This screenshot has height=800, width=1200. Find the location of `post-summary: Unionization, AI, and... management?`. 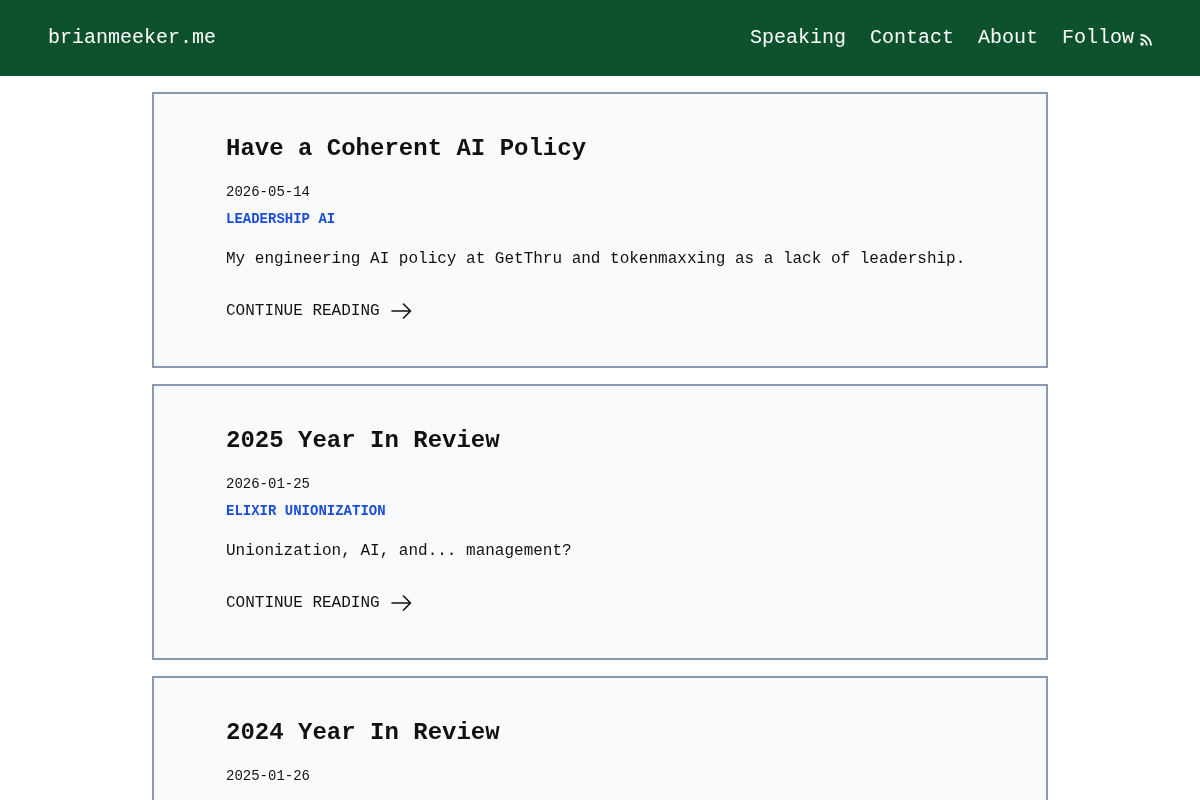

post-summary: Unionization, AI, and... management? is located at coordinates (399, 551).